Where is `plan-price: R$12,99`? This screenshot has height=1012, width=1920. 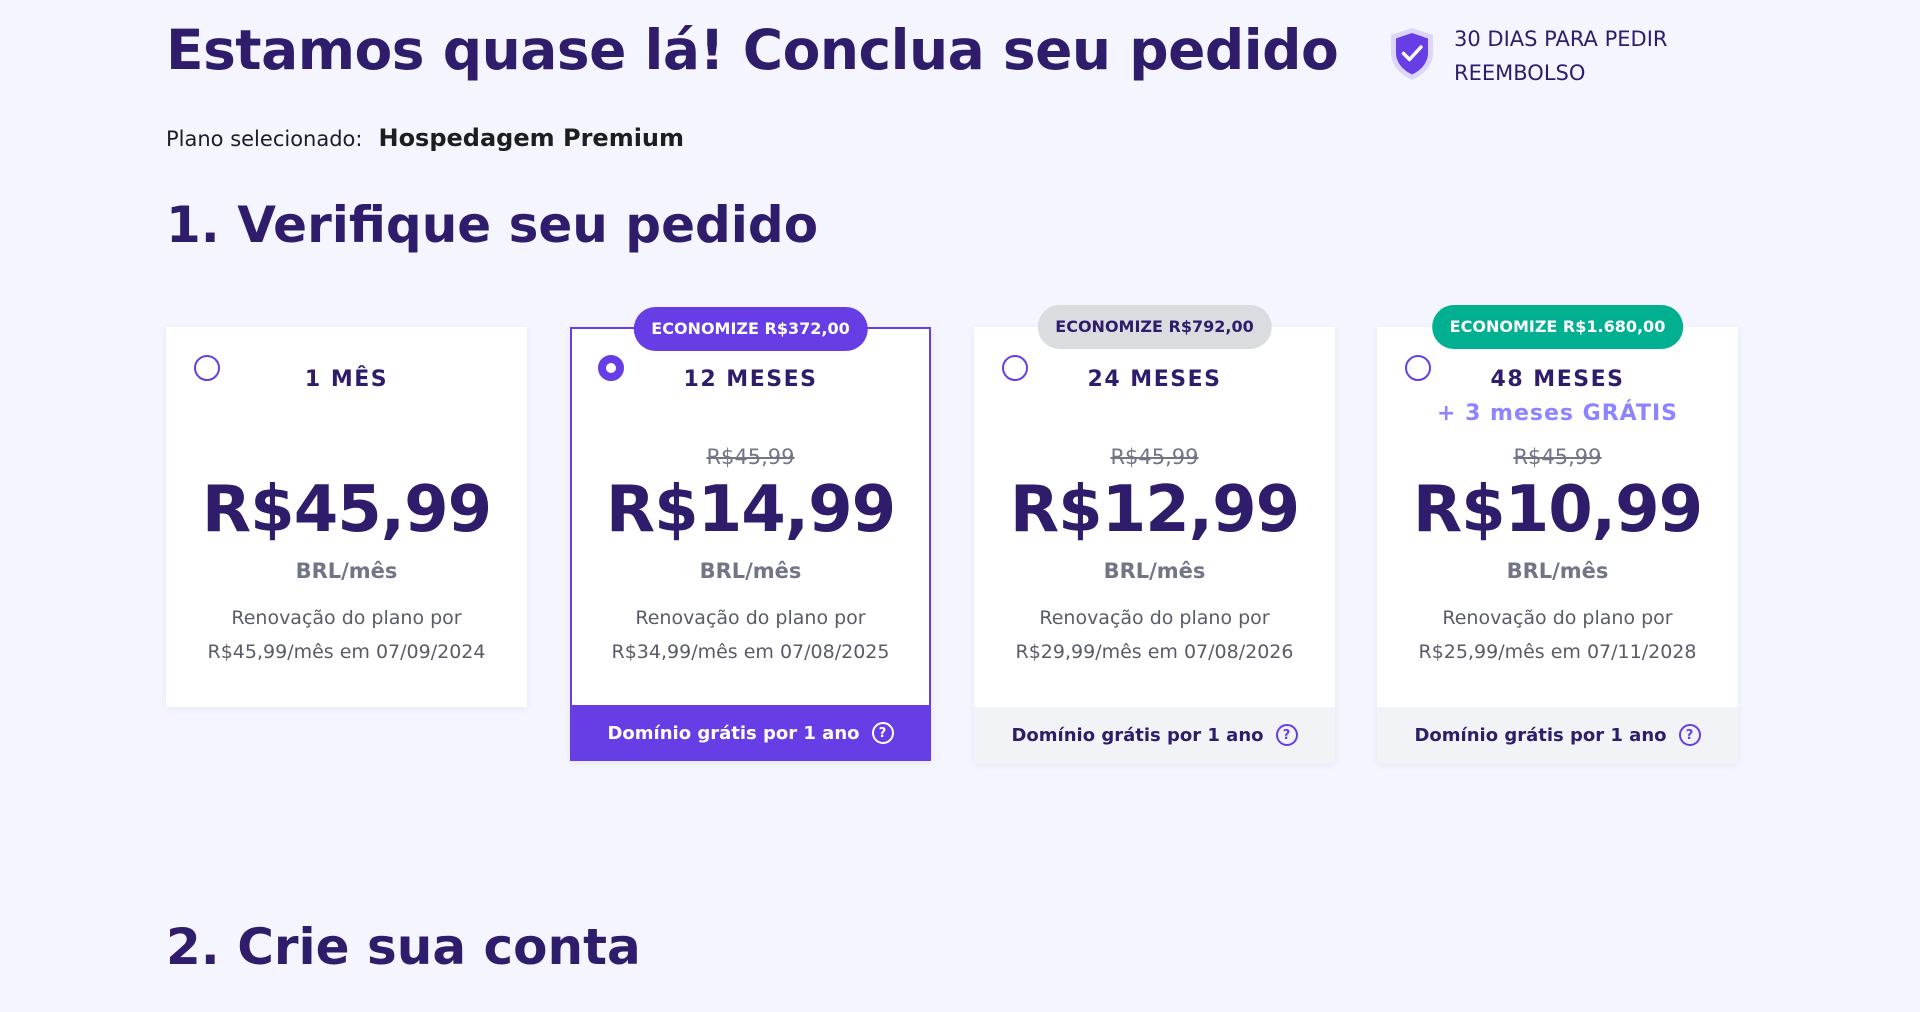 plan-price: R$12,99 is located at coordinates (1154, 510).